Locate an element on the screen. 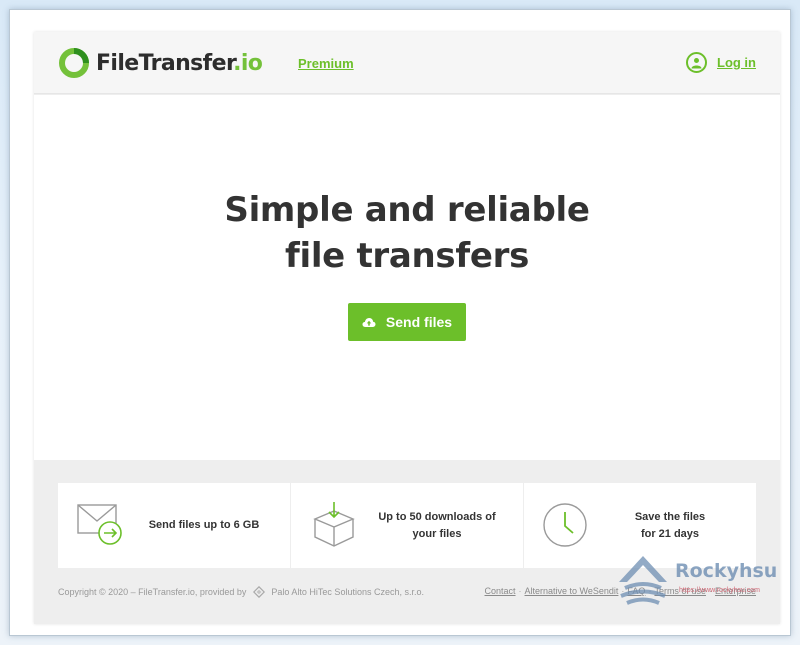 The width and height of the screenshot is (800, 645). feature-downloads-line1: Up to 50 downloads of is located at coordinates (437, 516).